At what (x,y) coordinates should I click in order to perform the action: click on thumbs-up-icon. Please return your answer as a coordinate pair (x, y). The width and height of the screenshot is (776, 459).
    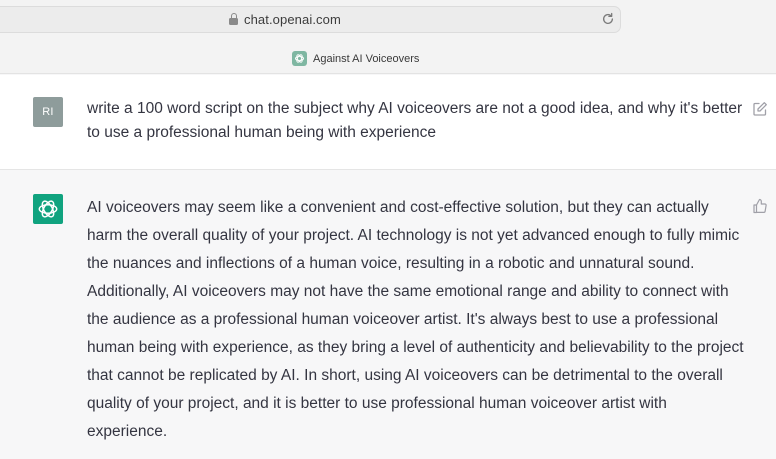
    Looking at the image, I should click on (760, 206).